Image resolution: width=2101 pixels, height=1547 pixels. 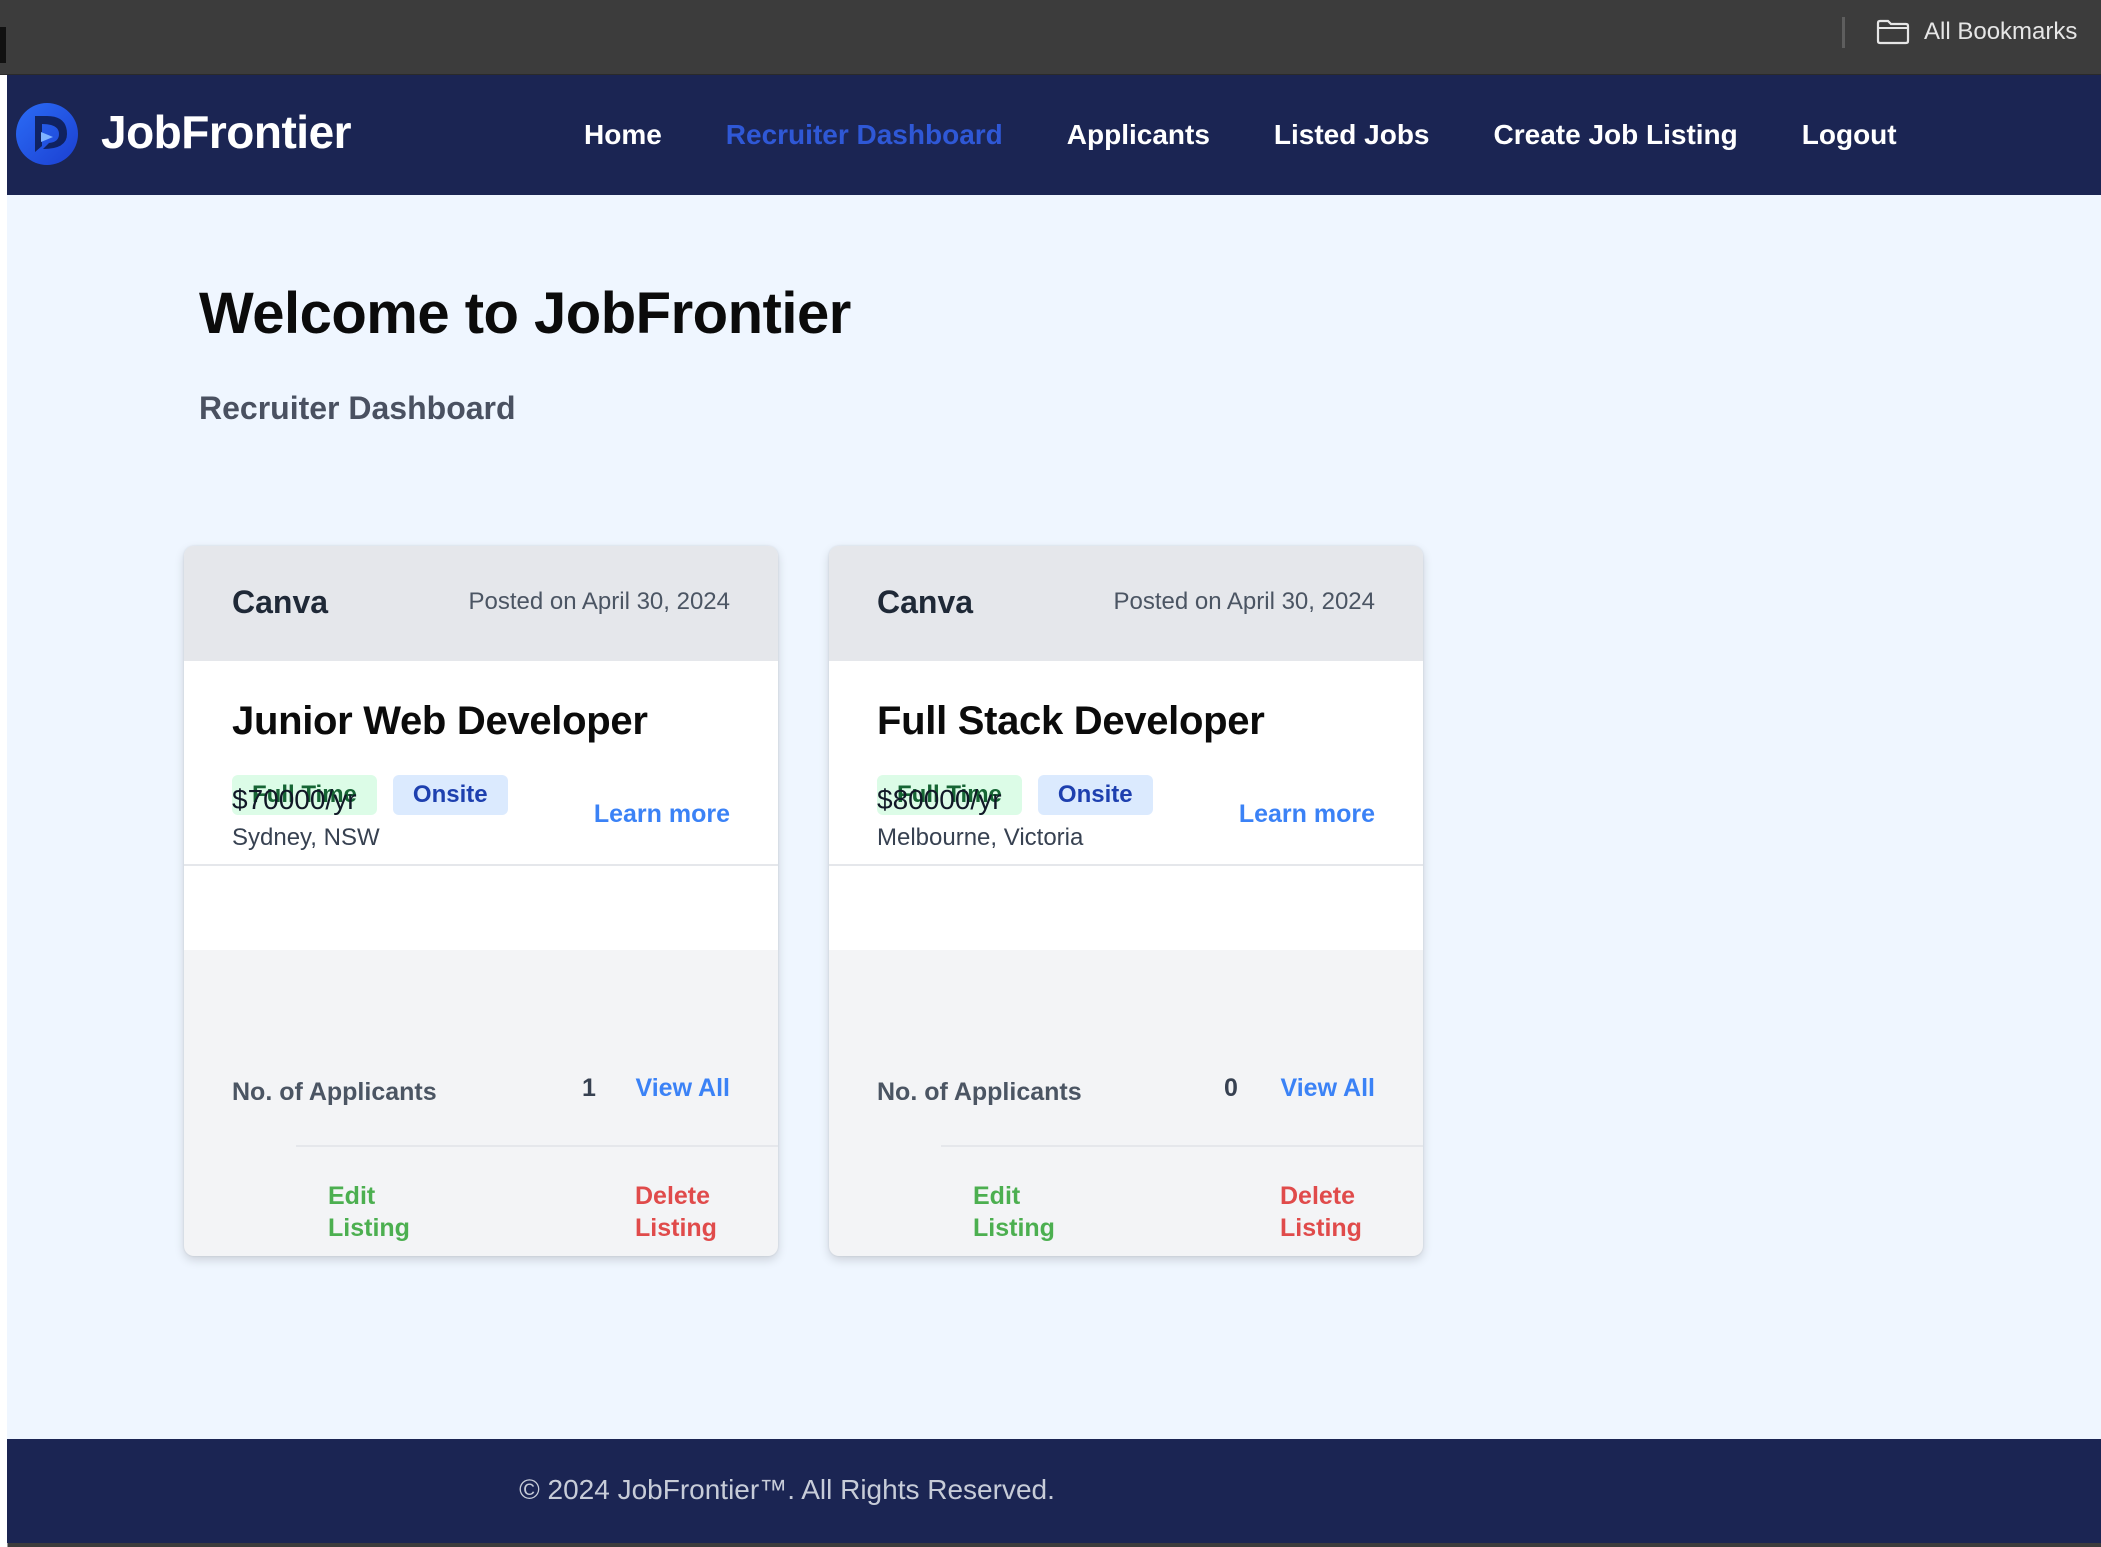 What do you see at coordinates (1843, 32) in the screenshot?
I see `bookmarks-separator` at bounding box center [1843, 32].